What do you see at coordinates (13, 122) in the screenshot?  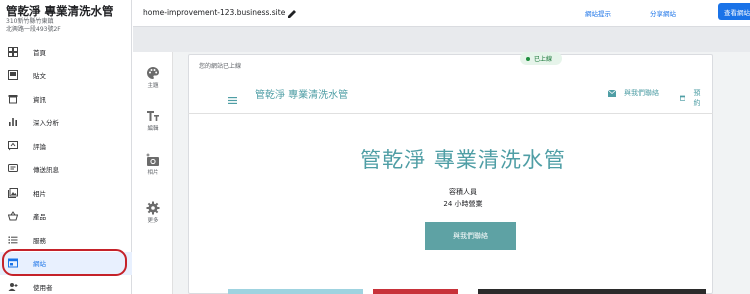 I see `insights-bar-icon` at bounding box center [13, 122].